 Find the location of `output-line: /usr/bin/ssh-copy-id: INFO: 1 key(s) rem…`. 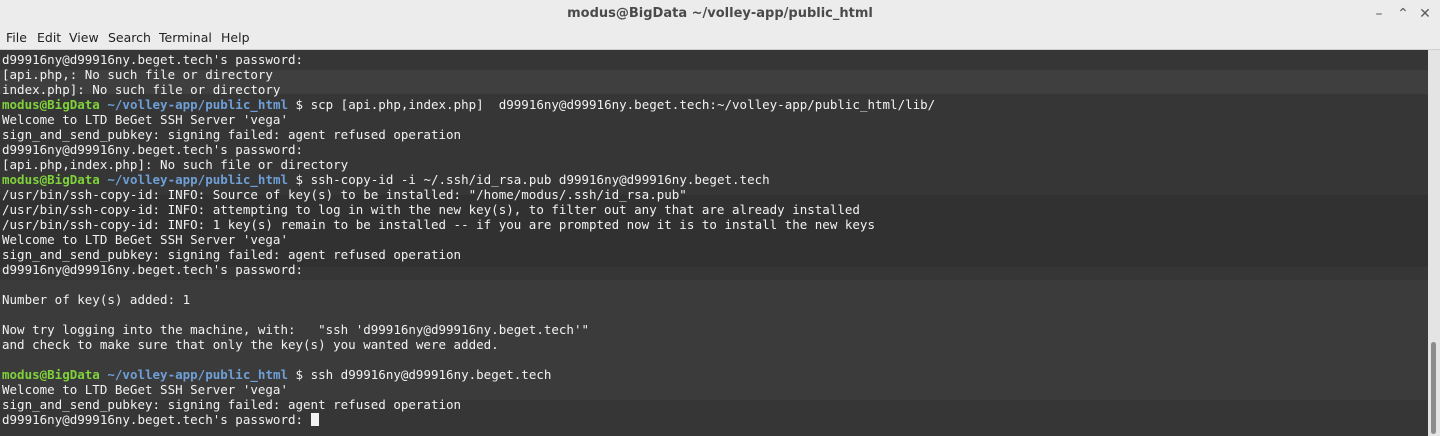

output-line: /usr/bin/ssh-copy-id: INFO: 1 key(s) rem… is located at coordinates (438, 224).